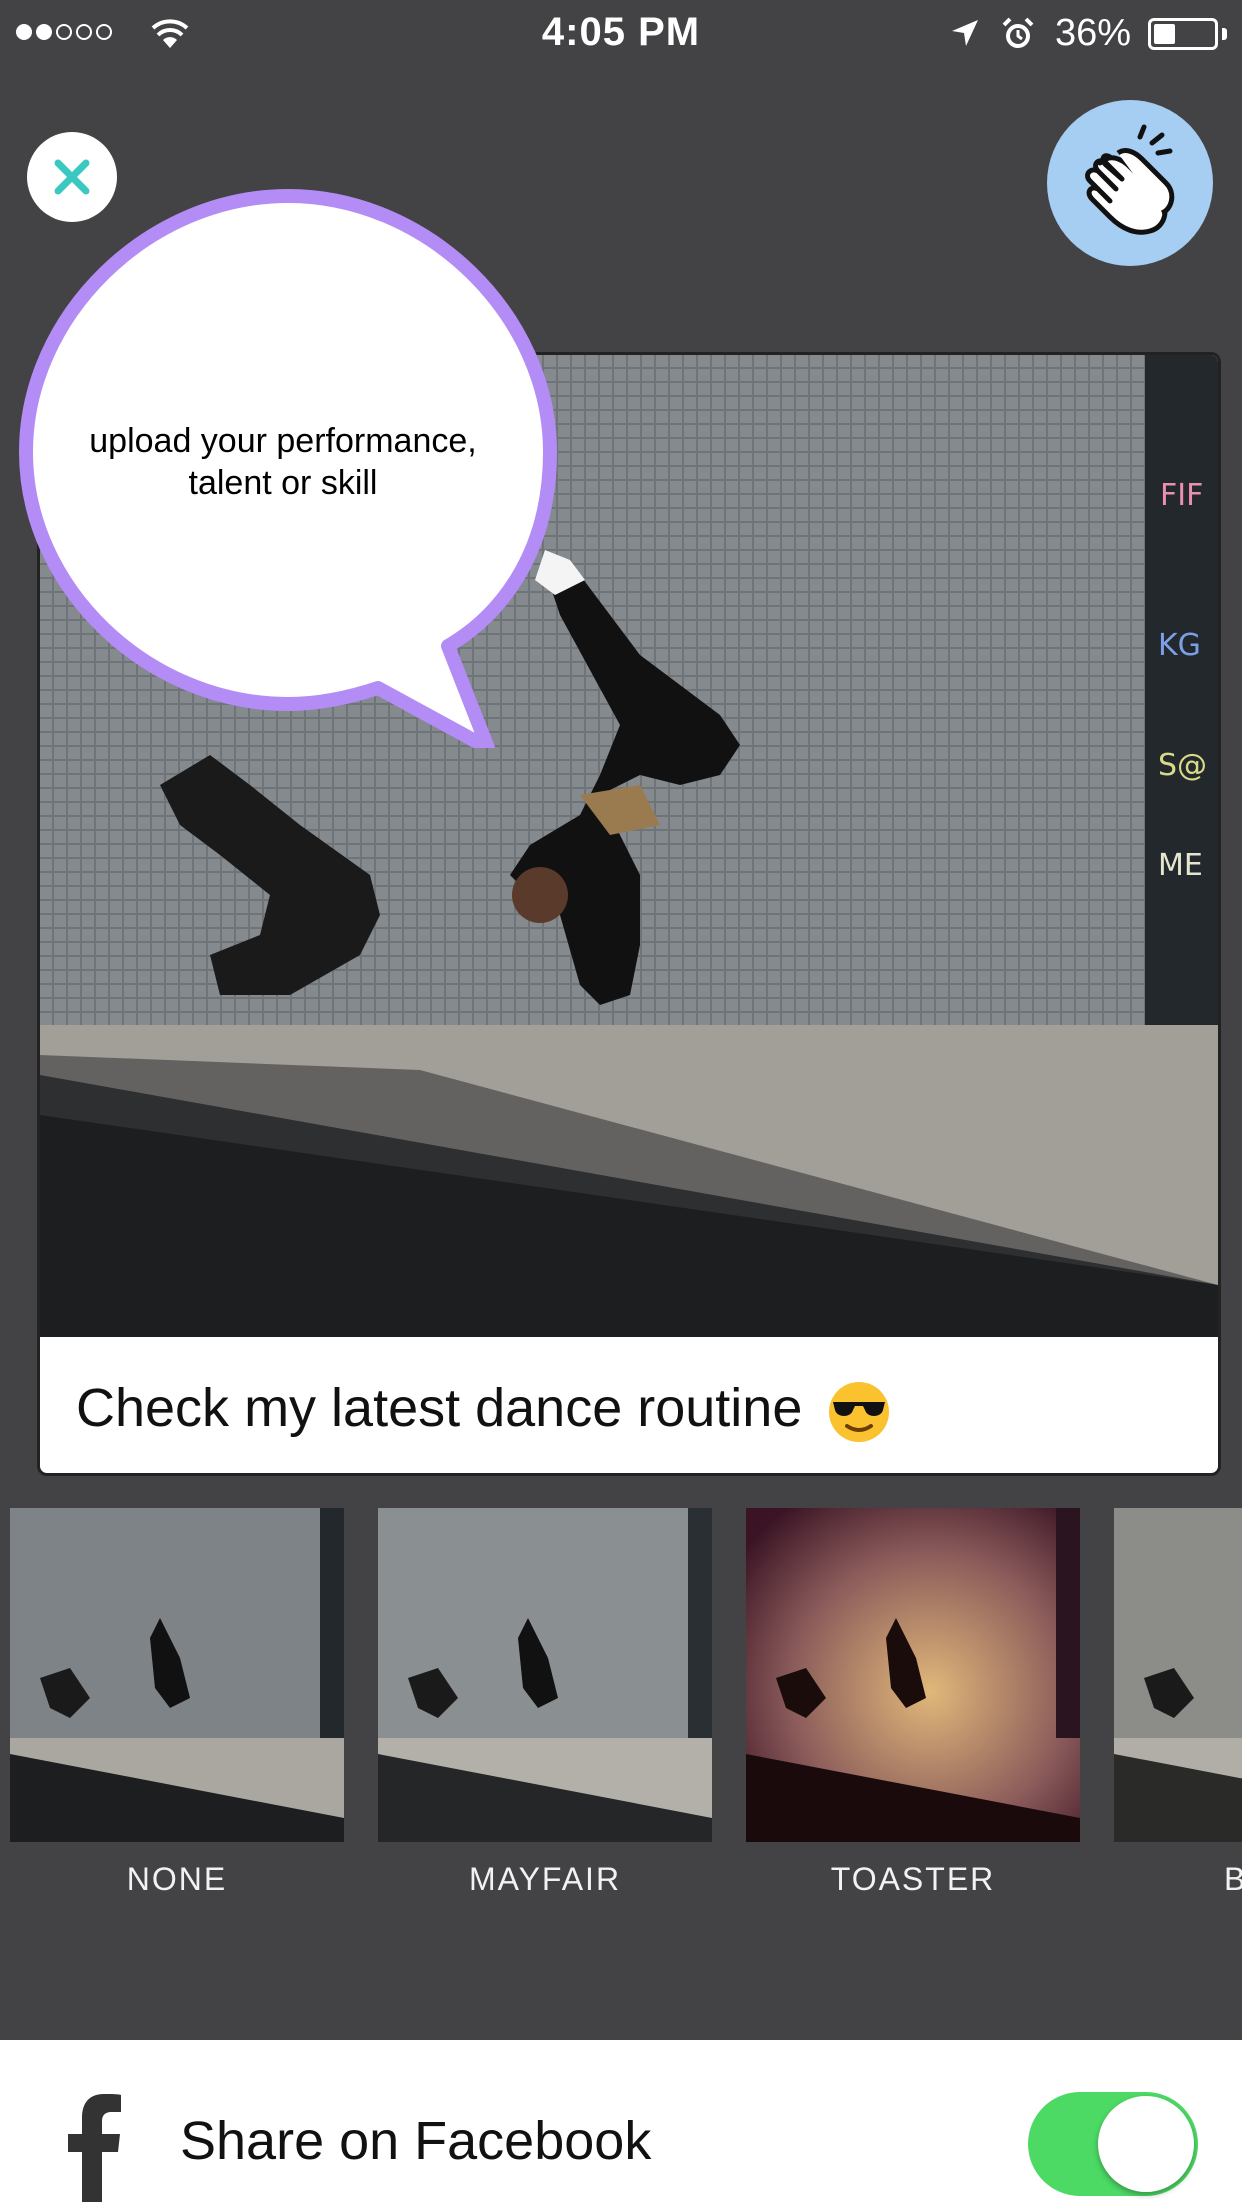 The height and width of the screenshot is (2208, 1242). What do you see at coordinates (439, 1408) in the screenshot?
I see `caption-text: Check my latest dance routine` at bounding box center [439, 1408].